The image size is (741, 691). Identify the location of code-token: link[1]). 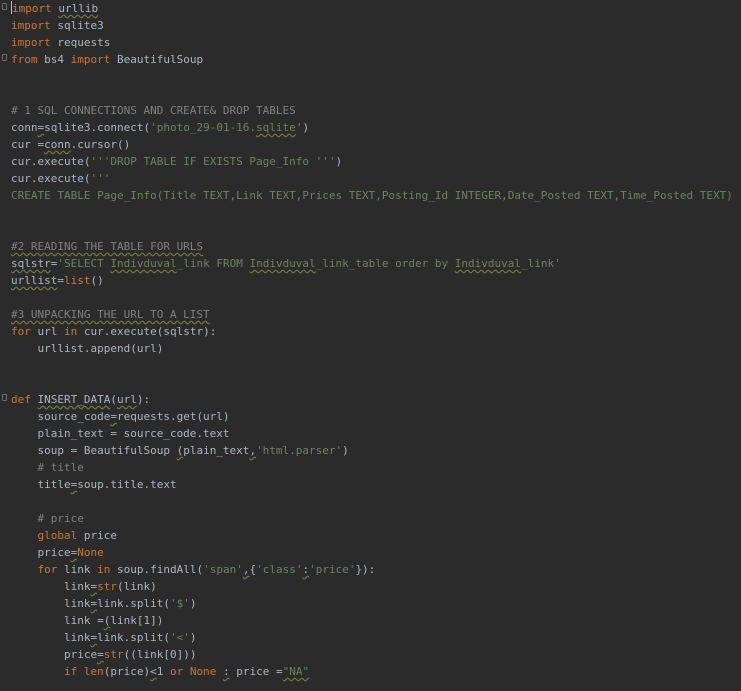
(137, 620).